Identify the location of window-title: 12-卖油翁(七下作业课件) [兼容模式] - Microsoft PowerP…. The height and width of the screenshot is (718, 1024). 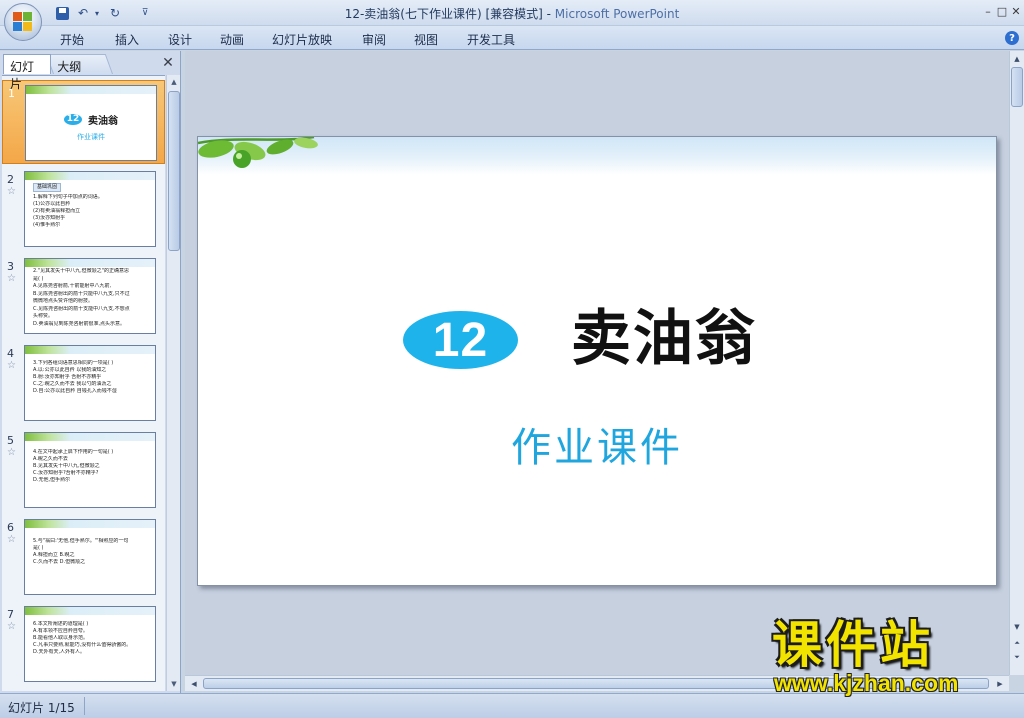
(512, 13).